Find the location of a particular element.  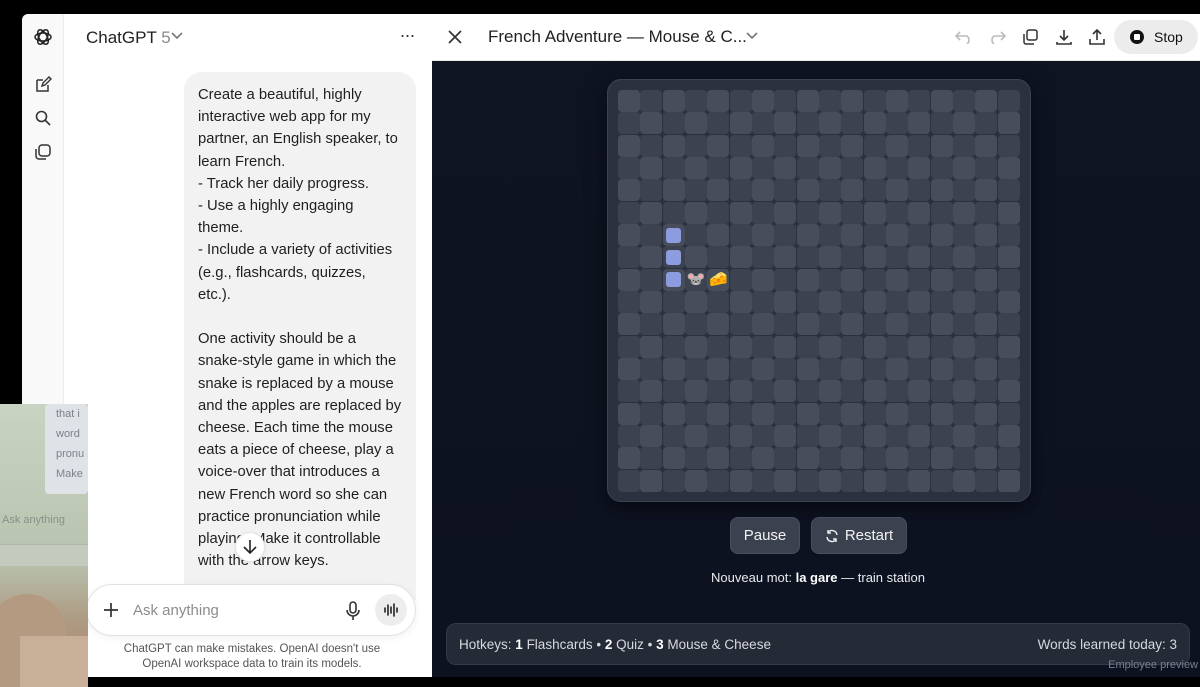

voice-mode-button is located at coordinates (391, 610).